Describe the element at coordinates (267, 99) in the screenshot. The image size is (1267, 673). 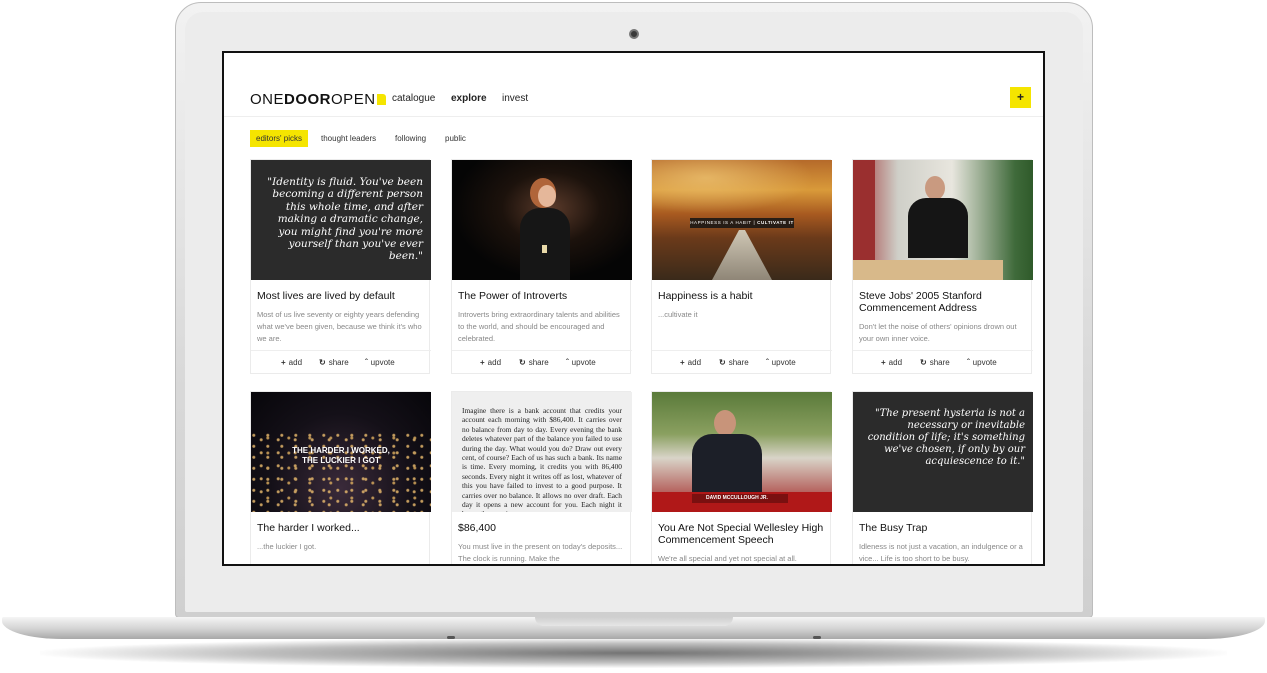
I see `logo-text: ONE` at that location.